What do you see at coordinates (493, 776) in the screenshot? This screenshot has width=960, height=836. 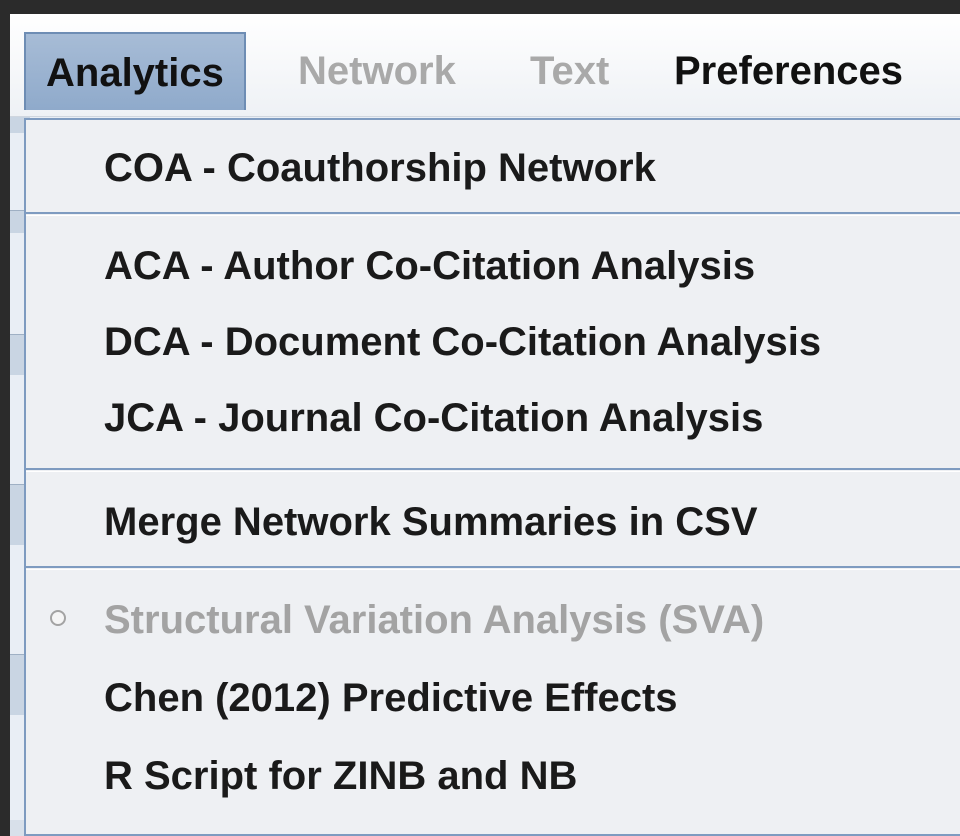 I see `menu-item-r-script: R Script for ZINB and NB` at bounding box center [493, 776].